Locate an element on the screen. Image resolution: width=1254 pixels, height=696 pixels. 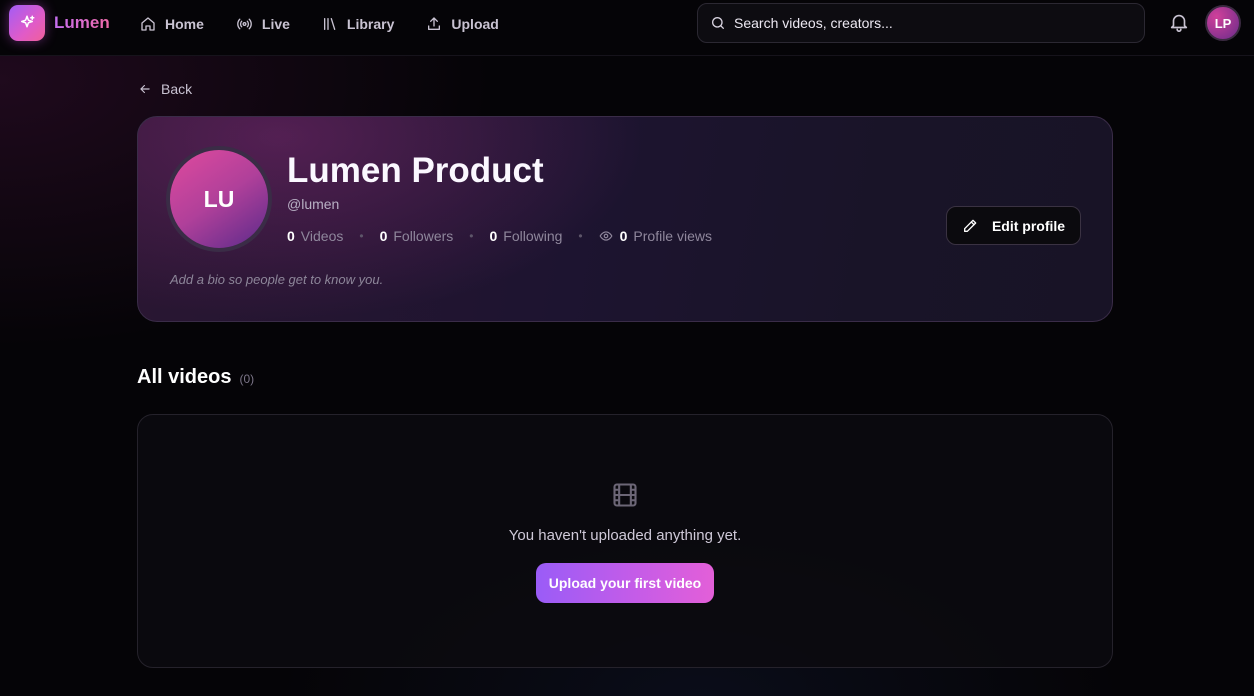
stat-followers-label: Followers is located at coordinates (423, 236).